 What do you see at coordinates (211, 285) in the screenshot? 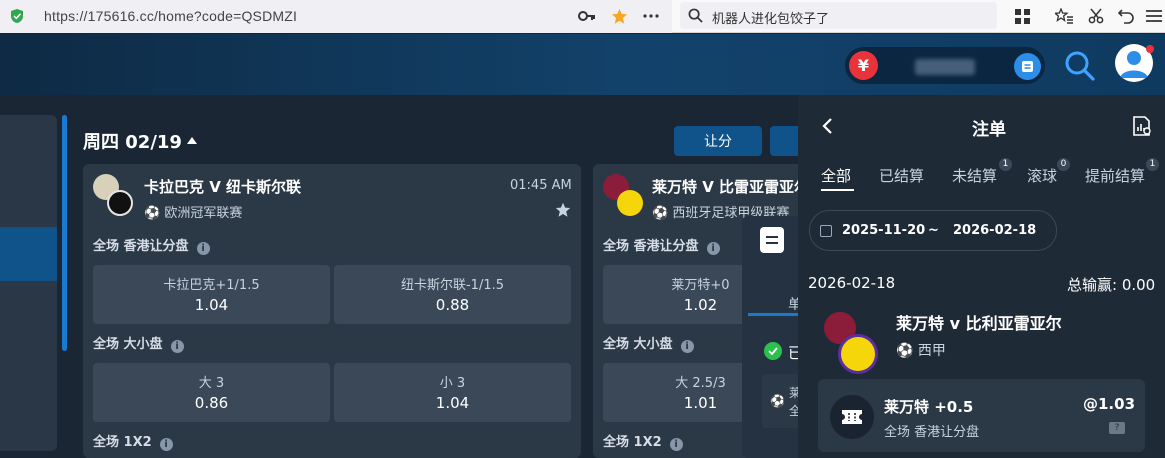
I see `odds-selection: 卡拉巴克+1/1.5` at bounding box center [211, 285].